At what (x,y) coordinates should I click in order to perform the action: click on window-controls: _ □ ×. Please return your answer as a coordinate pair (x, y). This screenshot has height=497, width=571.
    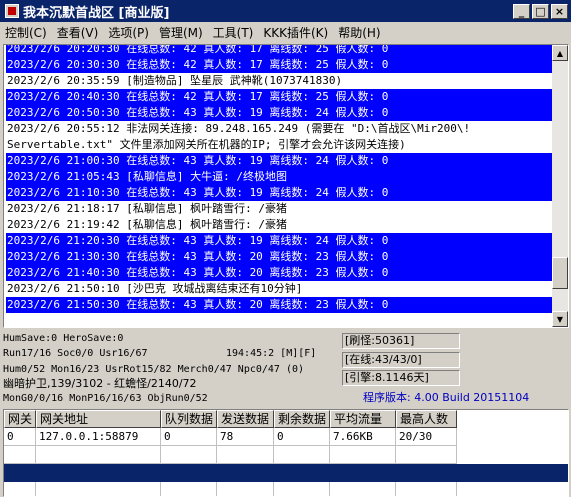
    Looking at the image, I should click on (540, 11).